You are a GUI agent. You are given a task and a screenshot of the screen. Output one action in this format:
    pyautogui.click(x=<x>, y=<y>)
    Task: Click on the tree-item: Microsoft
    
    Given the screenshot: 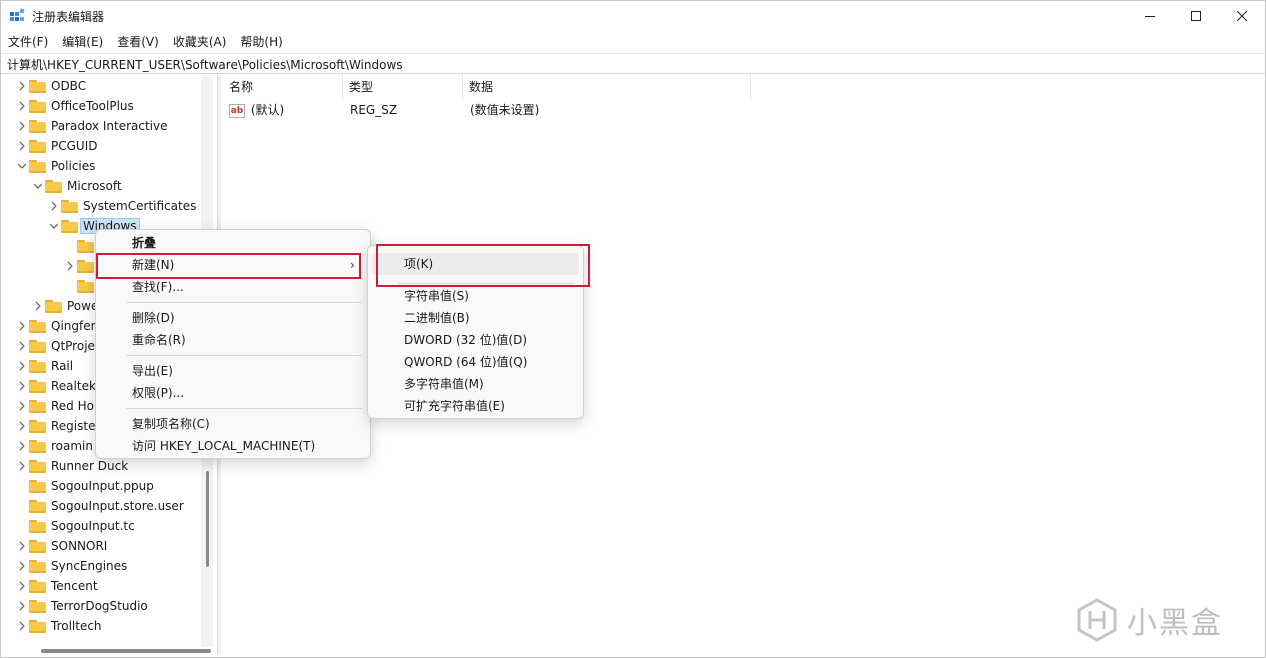 What is the action you would take?
    pyautogui.click(x=76, y=186)
    